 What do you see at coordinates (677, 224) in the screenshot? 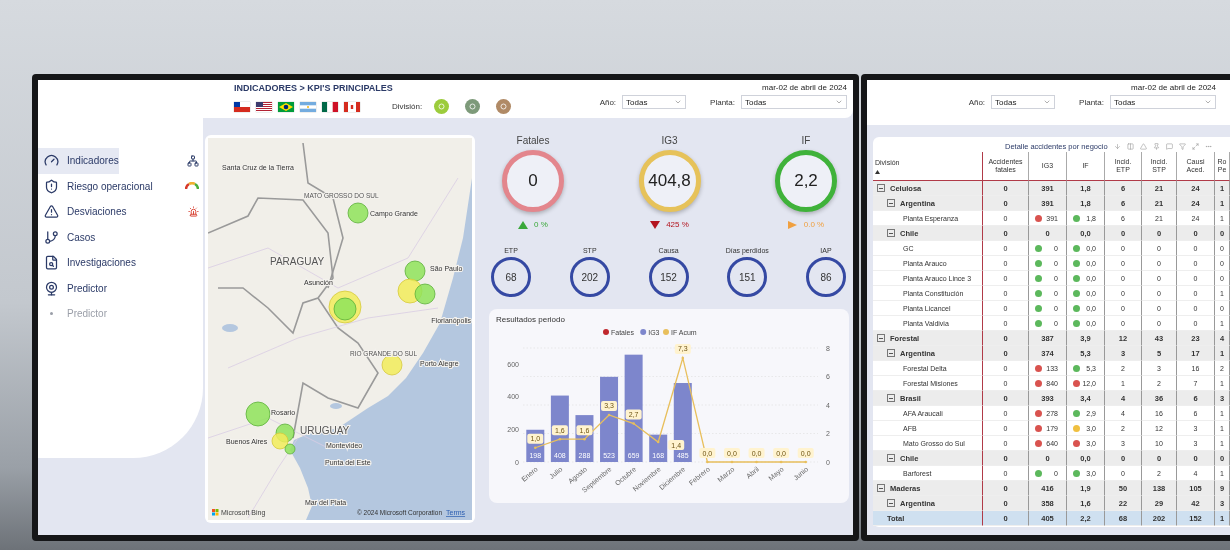
I see `kpi-change: 425 %` at bounding box center [677, 224].